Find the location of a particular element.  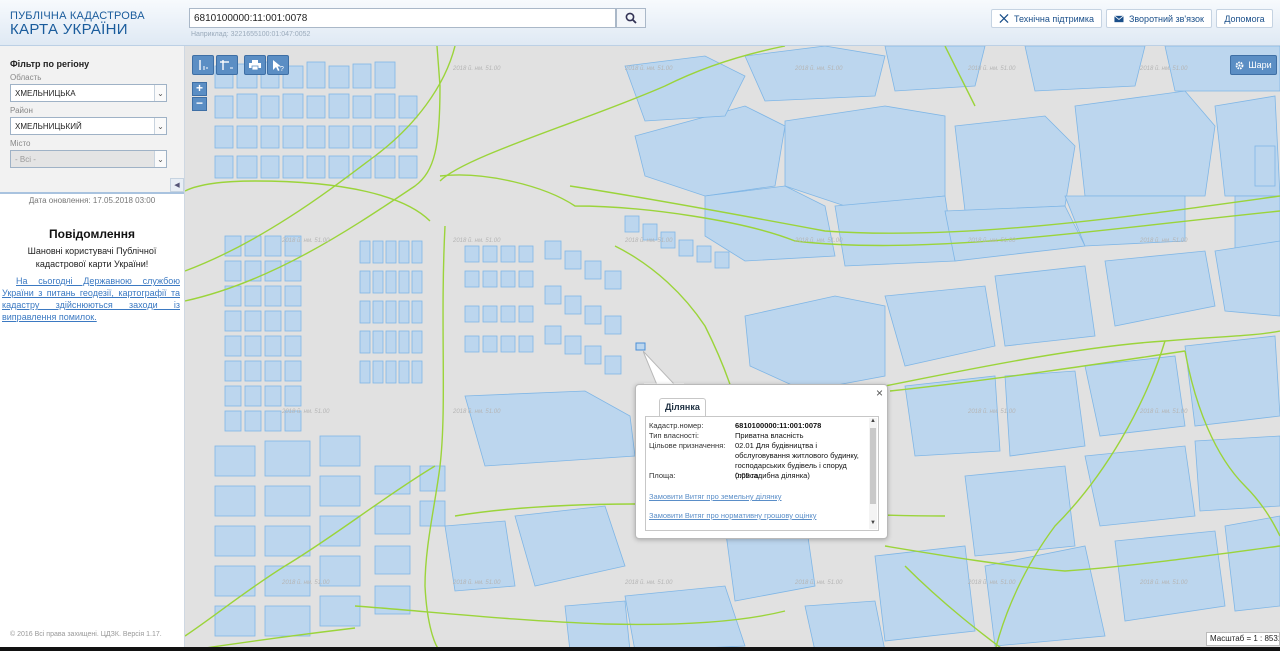

purpose-label: Цільове призначення: is located at coordinates (687, 445).